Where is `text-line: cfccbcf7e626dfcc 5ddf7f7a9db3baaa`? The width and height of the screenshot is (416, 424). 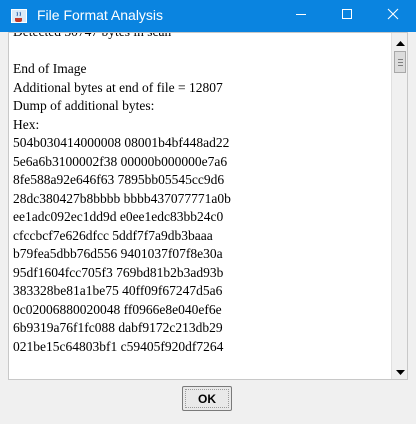
text-line: cfccbcf7e626dfcc 5ddf7f7a9db3baaa is located at coordinates (113, 235).